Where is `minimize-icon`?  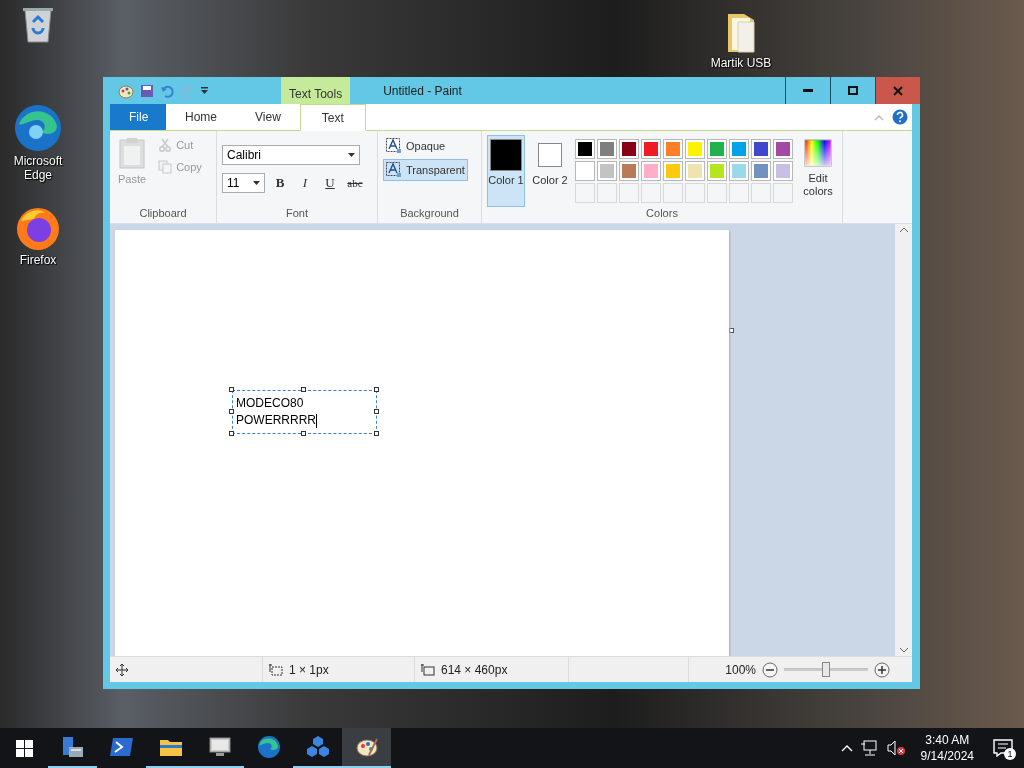 minimize-icon is located at coordinates (808, 90).